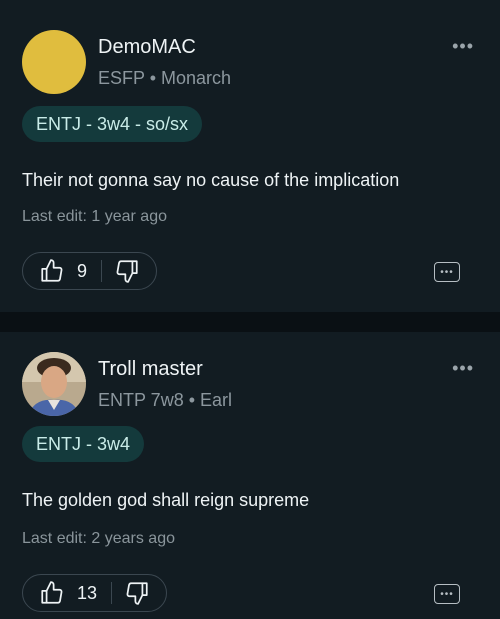  Describe the element at coordinates (82, 270) in the screenshot. I see `upvote-count: 9` at that location.